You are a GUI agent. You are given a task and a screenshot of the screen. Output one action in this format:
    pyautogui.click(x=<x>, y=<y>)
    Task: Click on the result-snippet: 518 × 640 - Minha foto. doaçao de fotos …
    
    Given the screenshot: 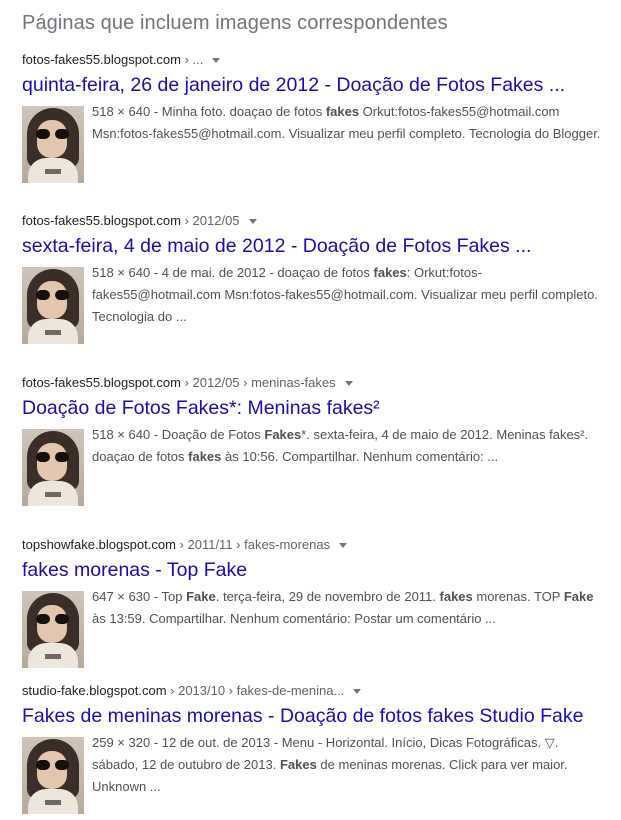 What is the action you would take?
    pyautogui.click(x=349, y=123)
    